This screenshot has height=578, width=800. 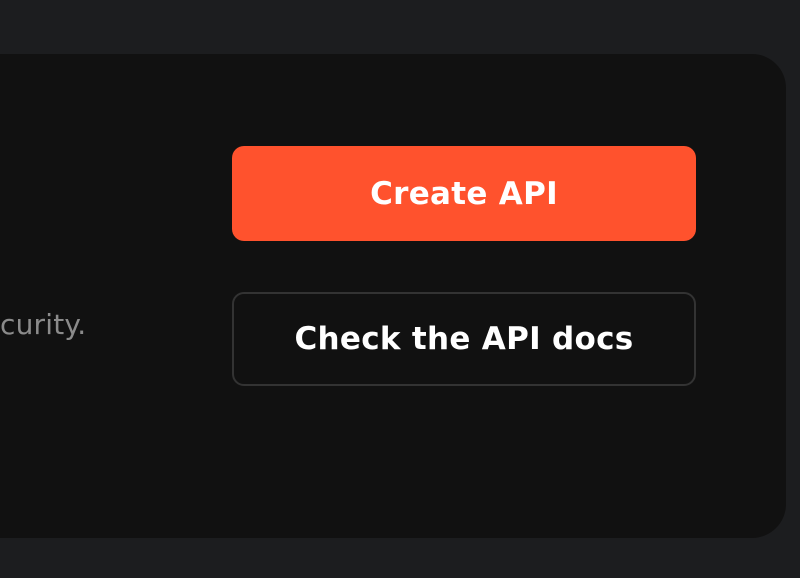 I want to click on check-api-docs-button: Check the API docs, so click(x=464, y=339).